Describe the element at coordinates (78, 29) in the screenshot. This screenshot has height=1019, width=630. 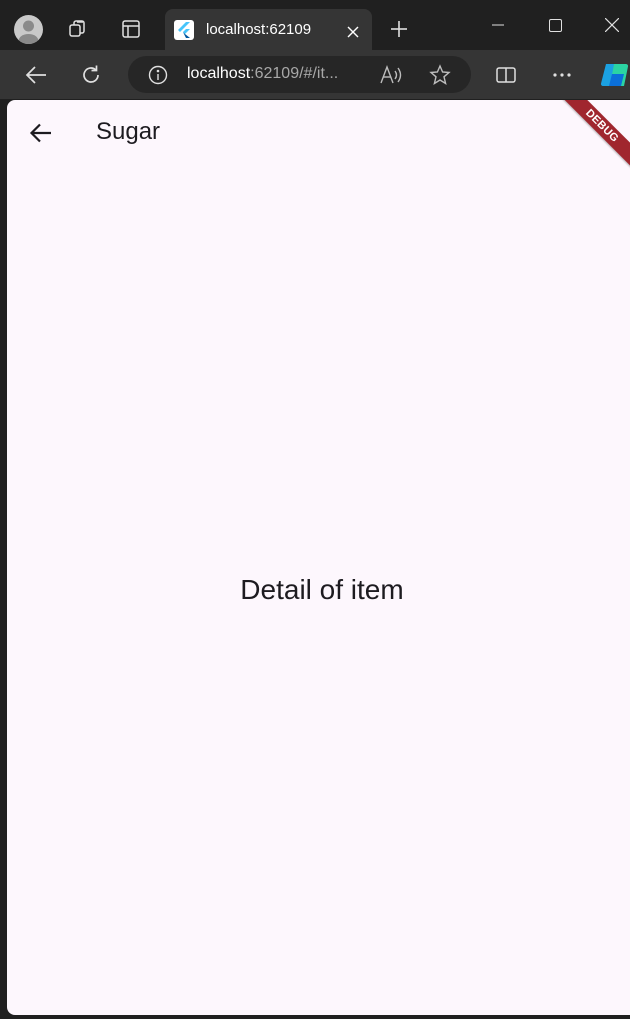
I see `workspaces-icon` at that location.